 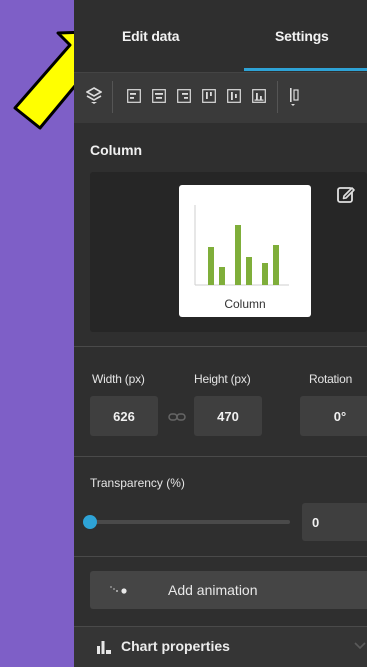 I want to click on align-top-icon, so click(x=209, y=96).